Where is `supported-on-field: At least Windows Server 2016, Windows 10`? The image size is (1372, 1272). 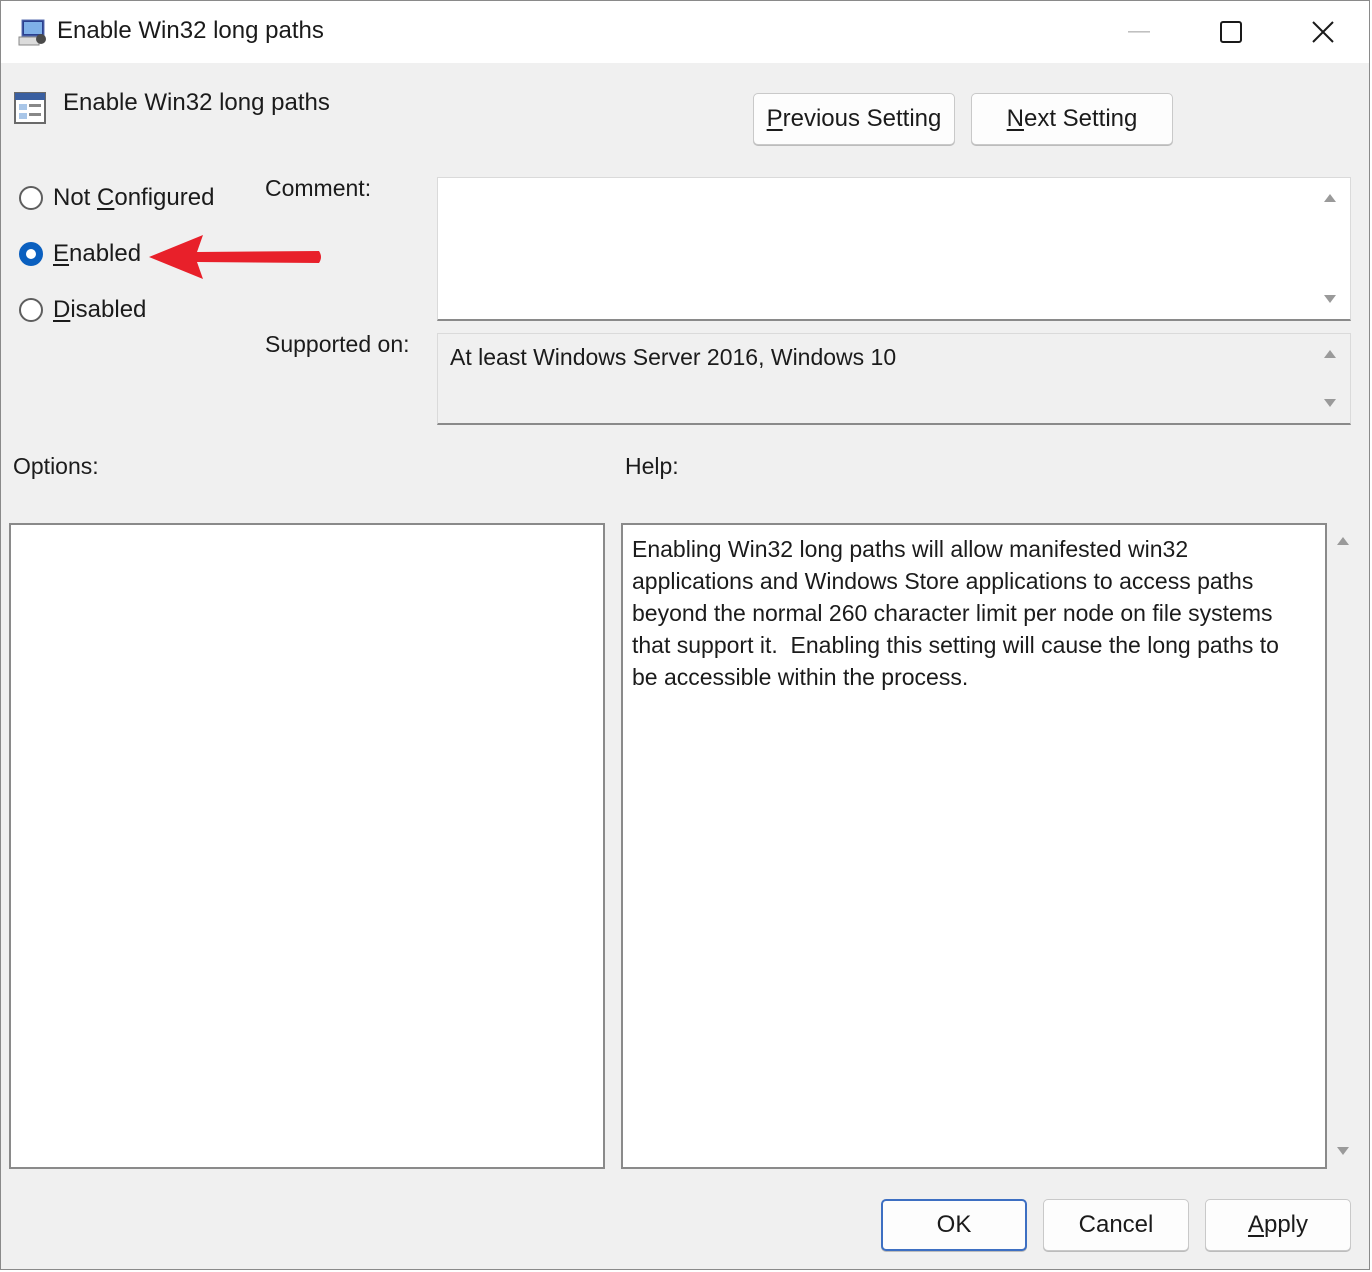
supported-on-field: At least Windows Server 2016, Windows 10 is located at coordinates (894, 379).